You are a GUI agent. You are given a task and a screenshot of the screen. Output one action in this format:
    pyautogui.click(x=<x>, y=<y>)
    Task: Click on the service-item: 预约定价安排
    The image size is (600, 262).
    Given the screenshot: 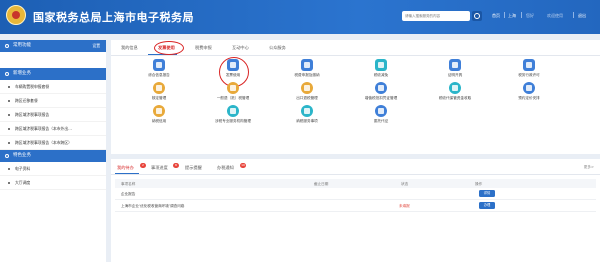 What is the action you would take?
    pyautogui.click(x=529, y=94)
    